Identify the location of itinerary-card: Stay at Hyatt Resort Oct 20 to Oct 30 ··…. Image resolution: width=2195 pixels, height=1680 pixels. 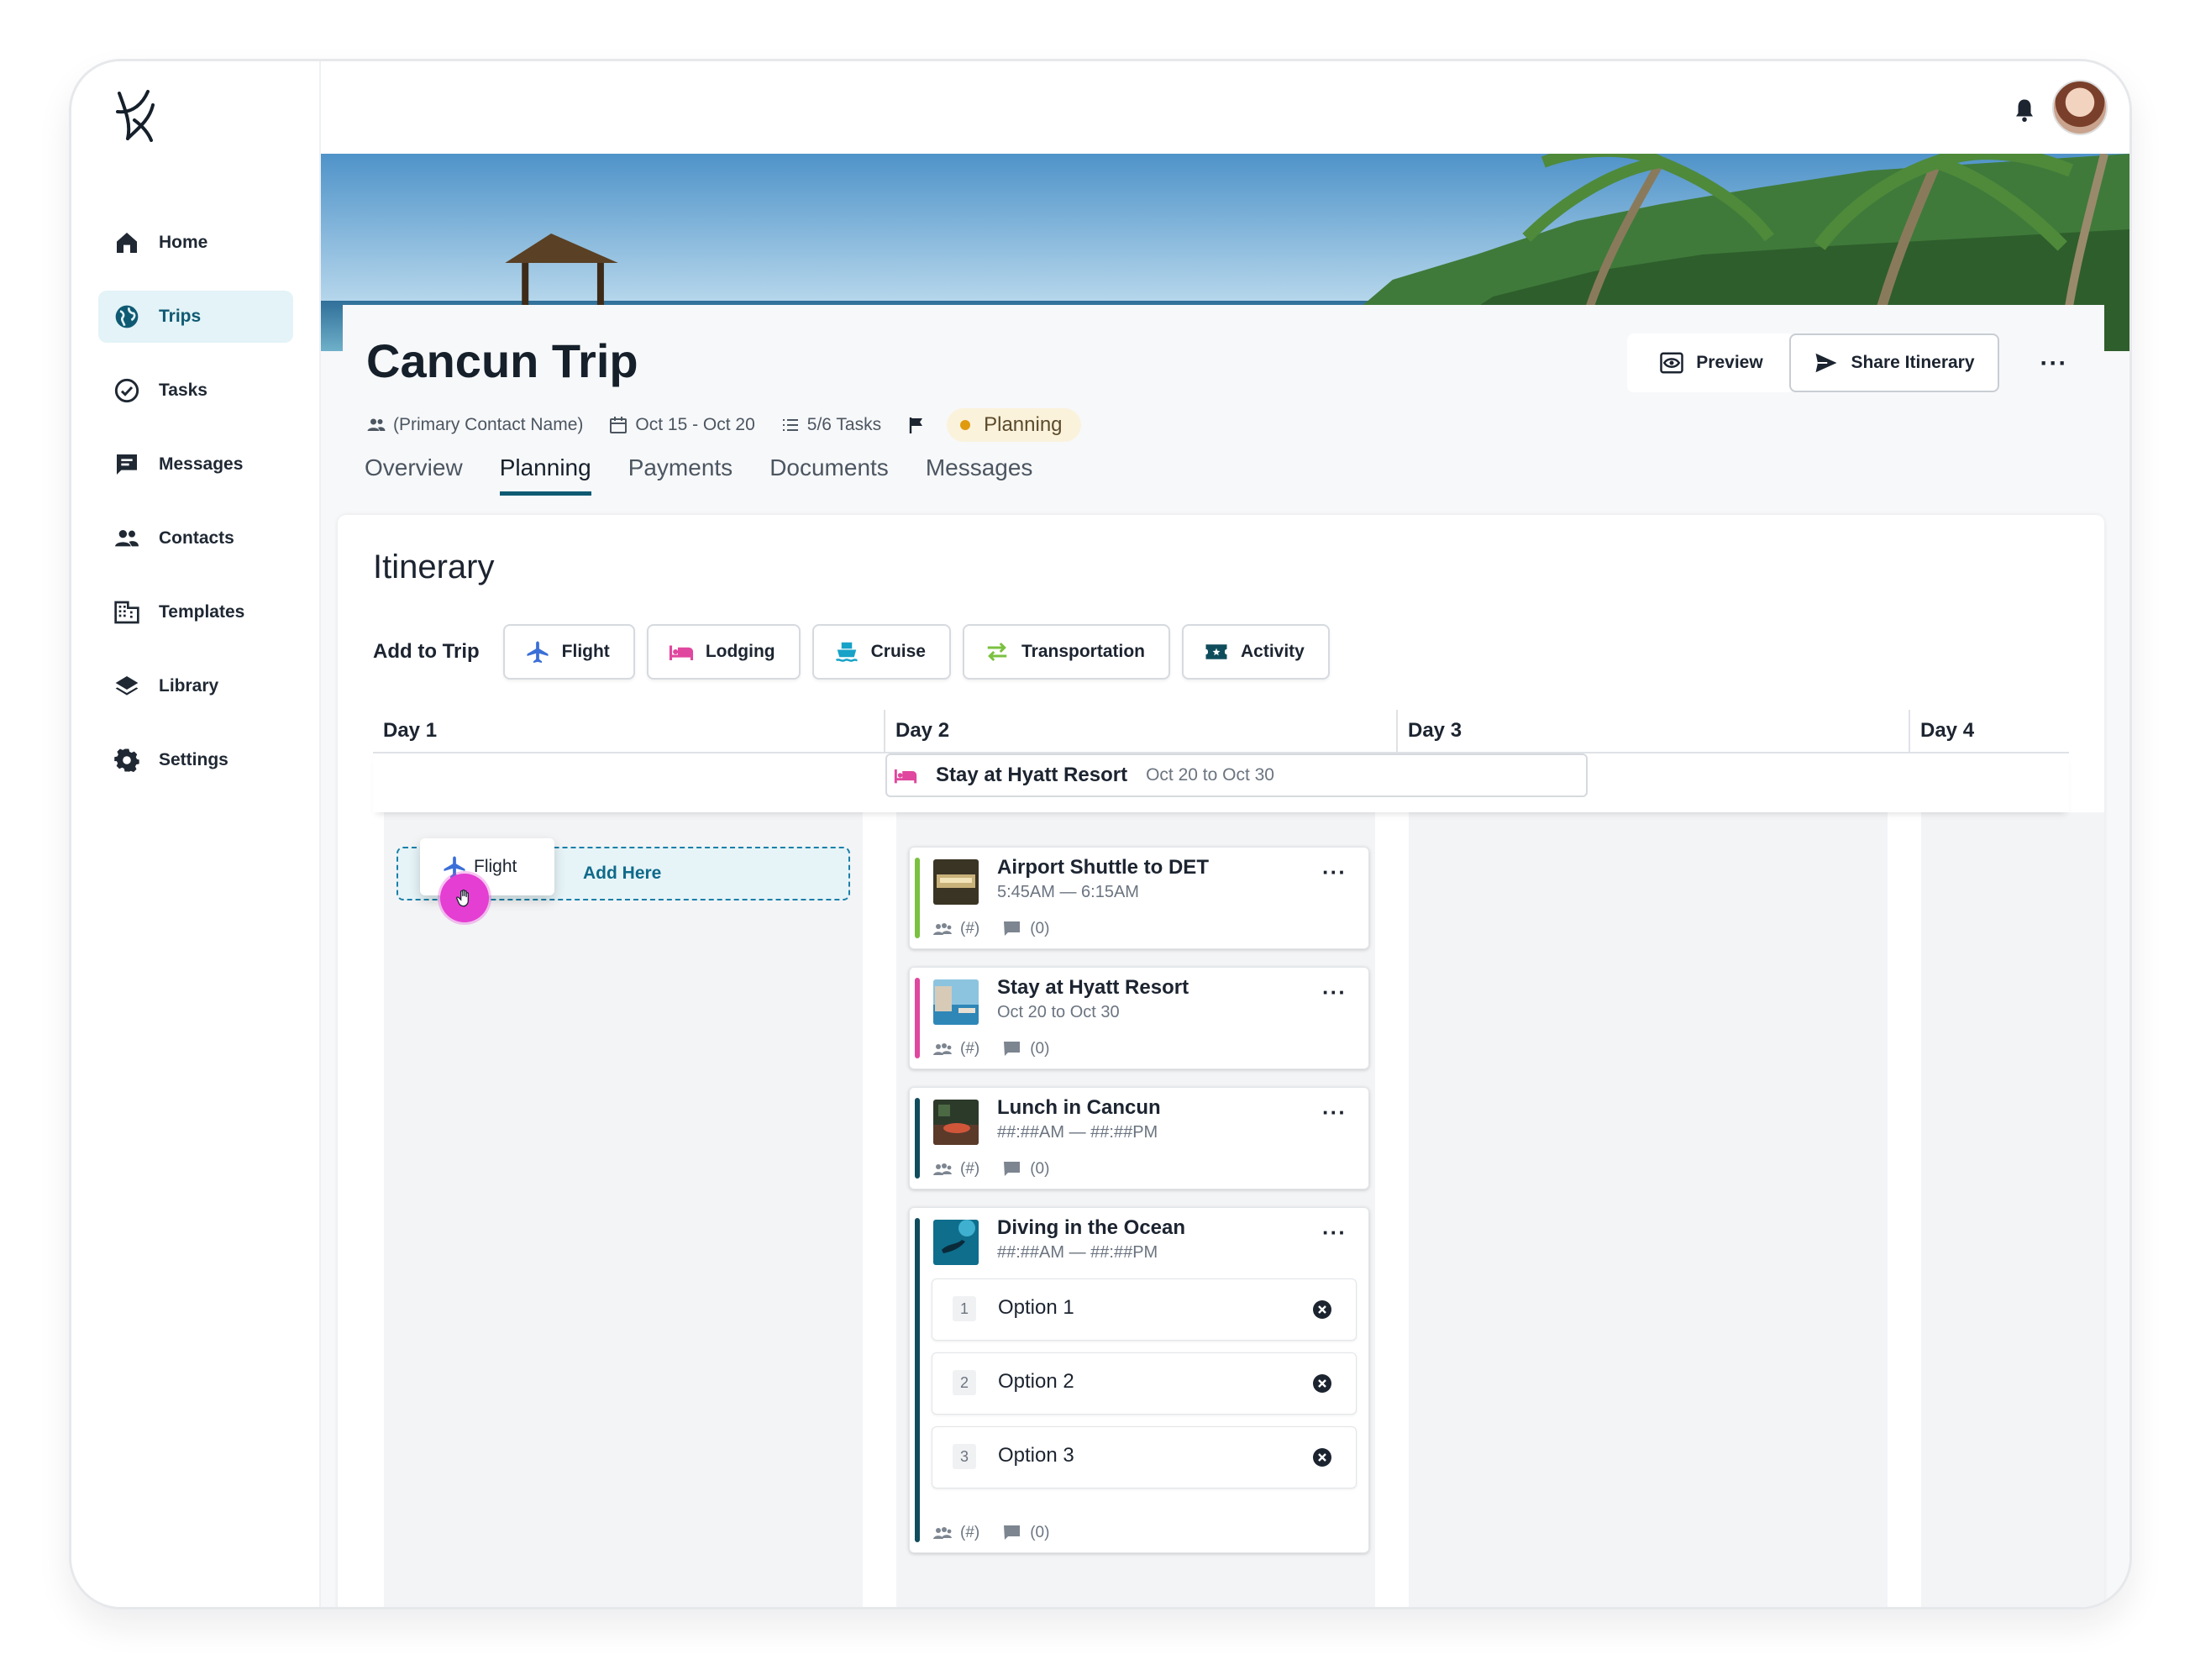
(1139, 1018).